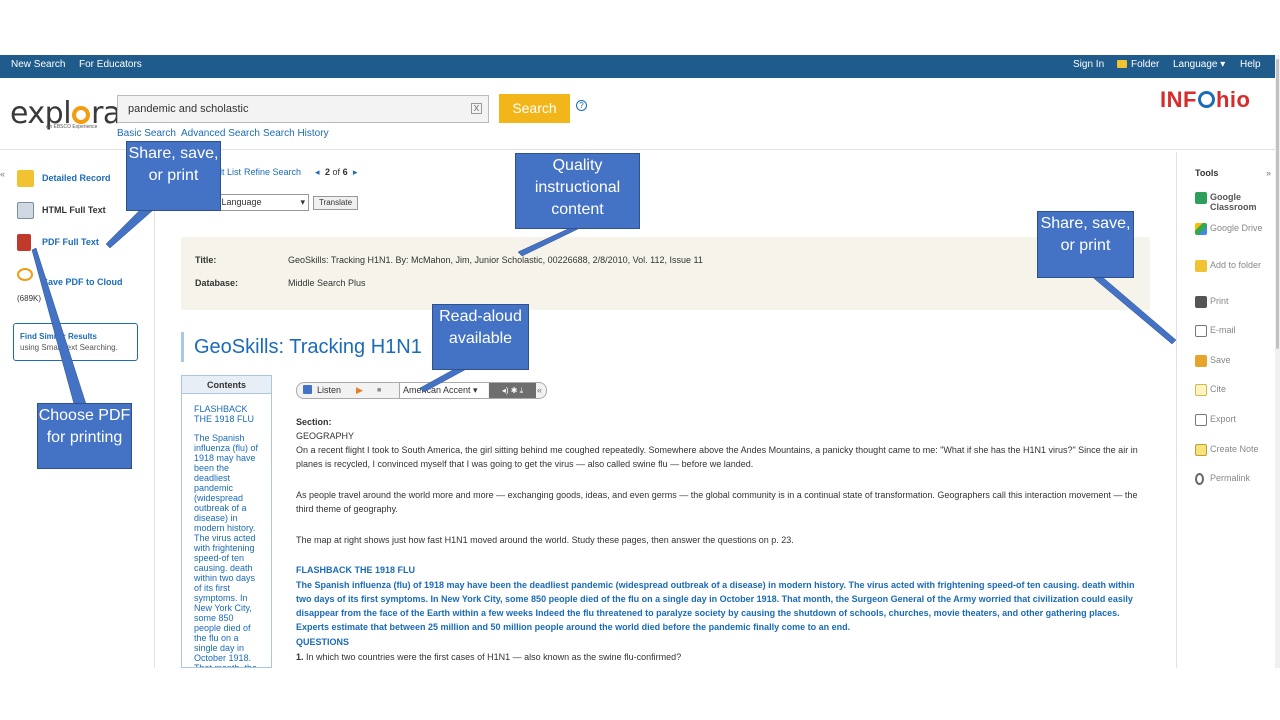 The width and height of the screenshot is (1280, 720). What do you see at coordinates (1250, 64) in the screenshot?
I see `help-link: Help` at bounding box center [1250, 64].